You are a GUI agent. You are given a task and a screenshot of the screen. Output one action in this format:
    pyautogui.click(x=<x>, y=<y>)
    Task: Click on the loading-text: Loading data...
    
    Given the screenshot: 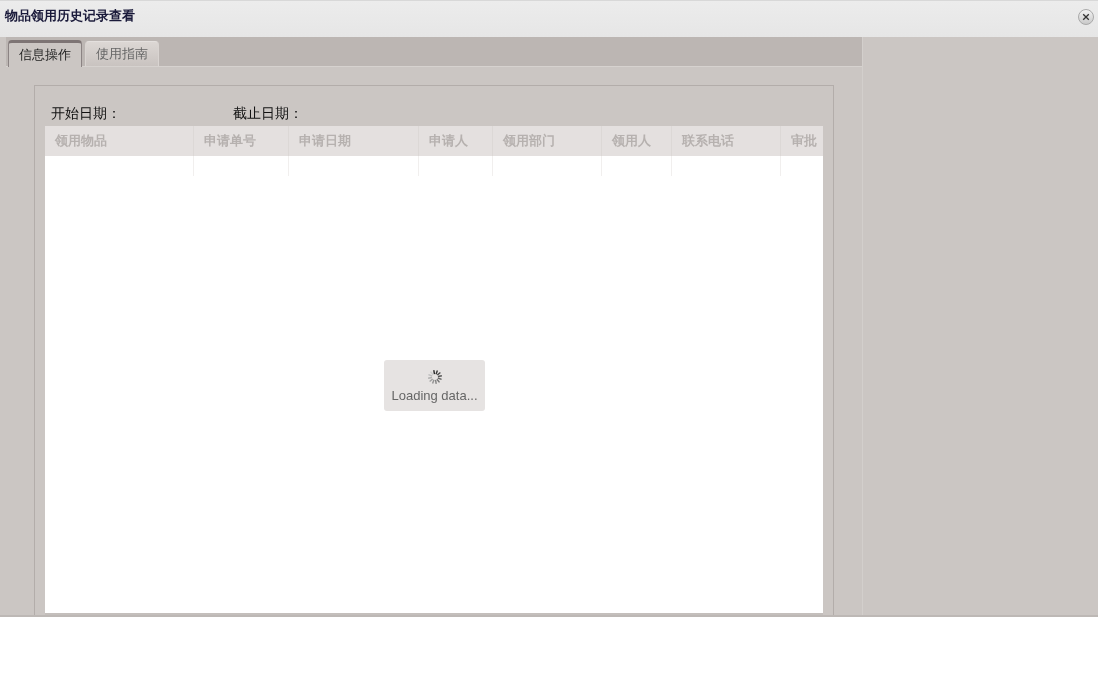 What is the action you would take?
    pyautogui.click(x=434, y=395)
    